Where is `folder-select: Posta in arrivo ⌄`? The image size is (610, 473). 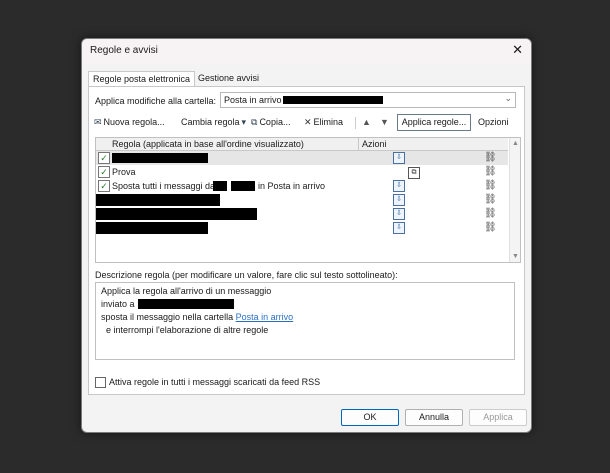
folder-select: Posta in arrivo ⌄ is located at coordinates (368, 100).